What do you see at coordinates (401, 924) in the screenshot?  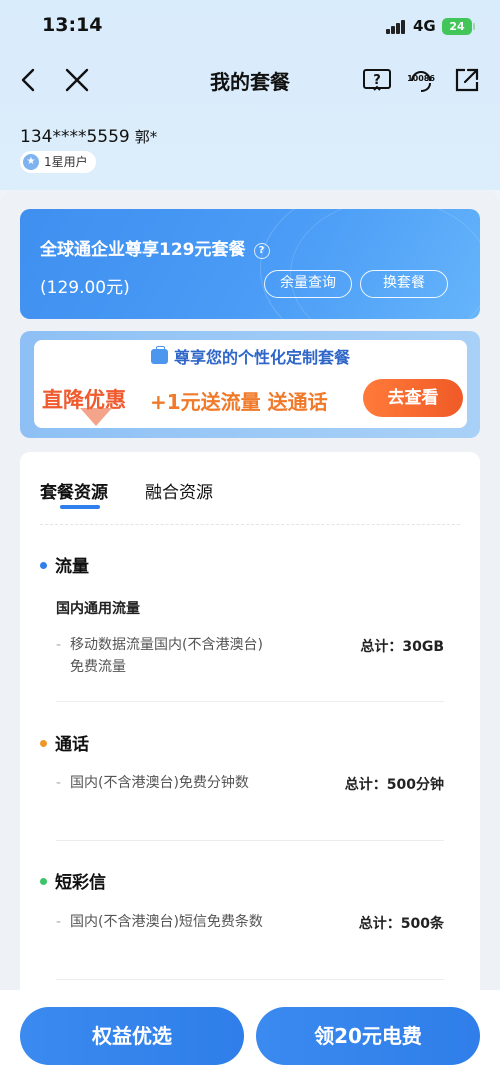 I see `sms-item-total: 总计：500条` at bounding box center [401, 924].